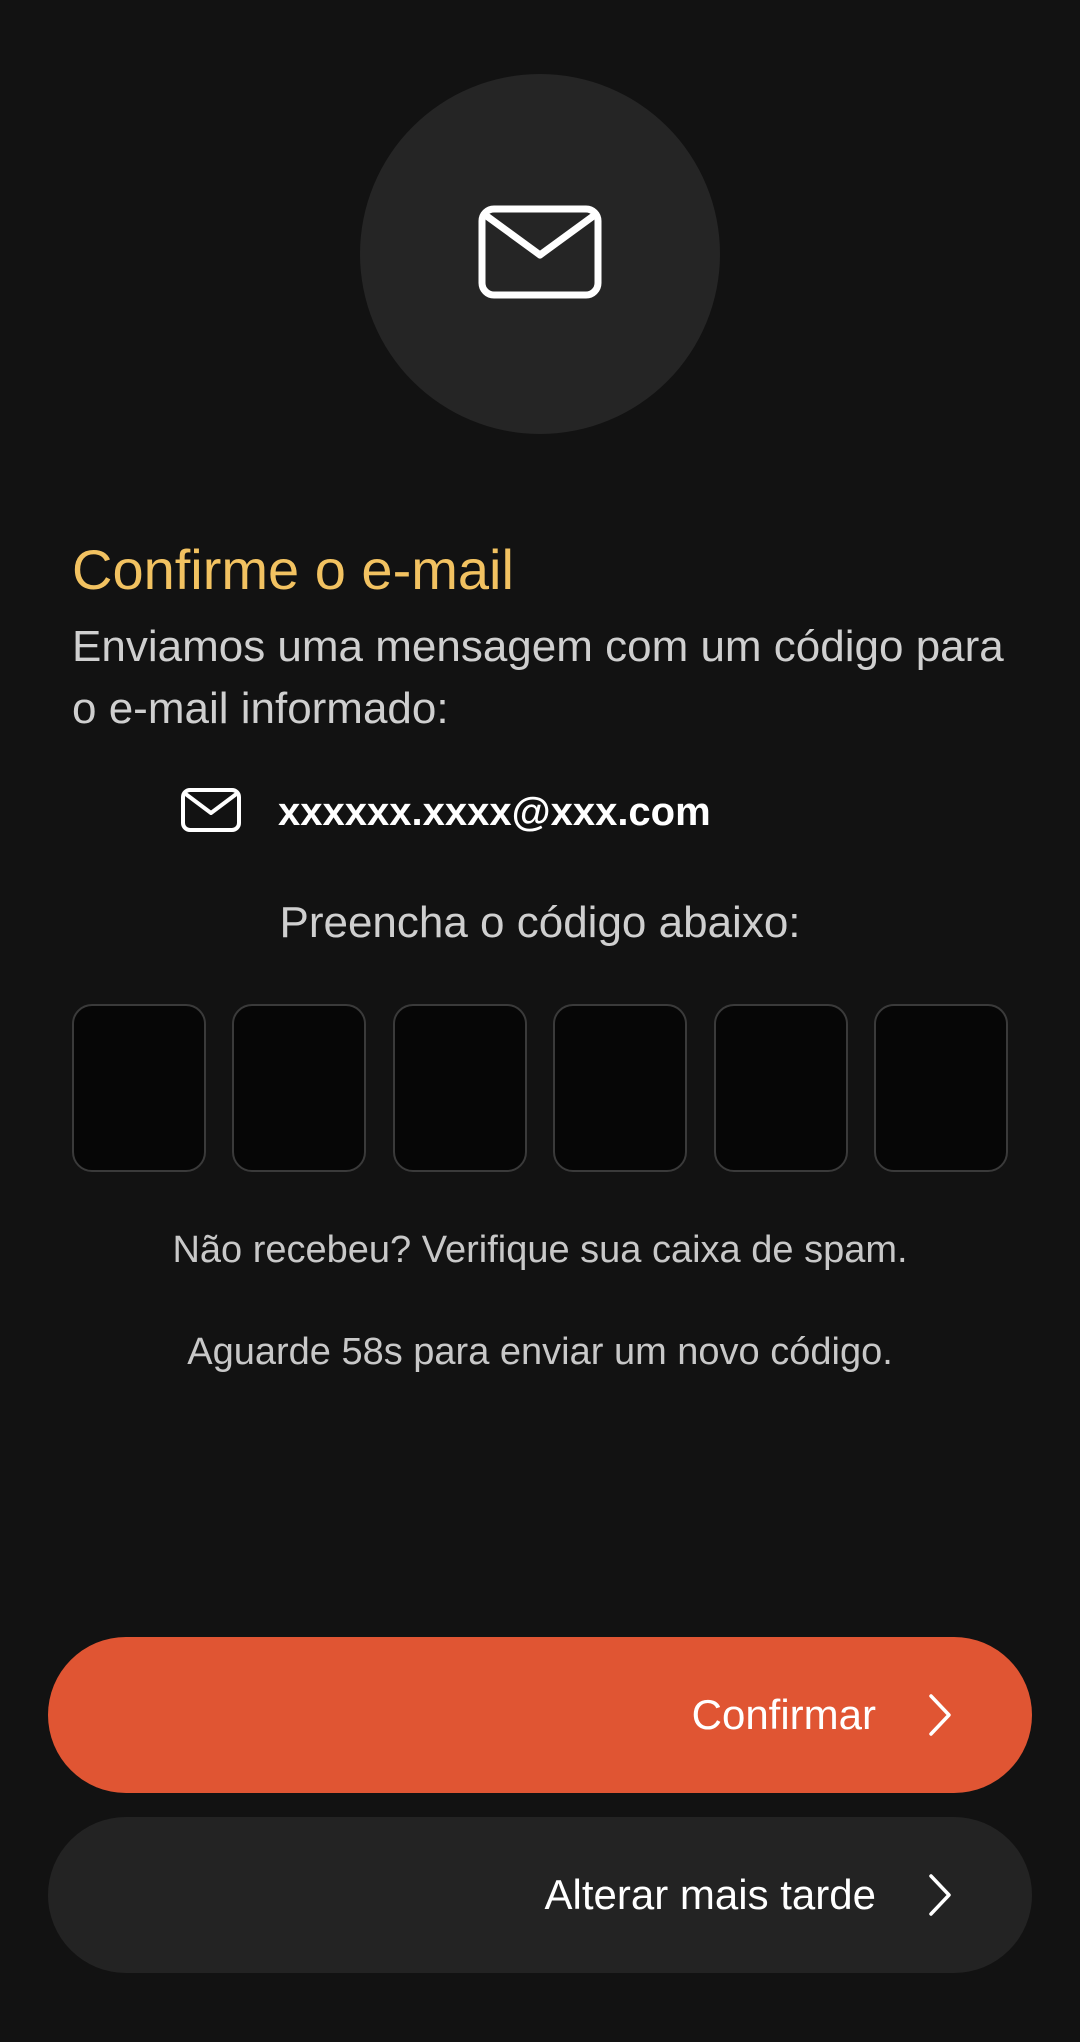 This screenshot has height=2042, width=1080. What do you see at coordinates (540, 922) in the screenshot?
I see `code-label: Preencha o código abaixo:` at bounding box center [540, 922].